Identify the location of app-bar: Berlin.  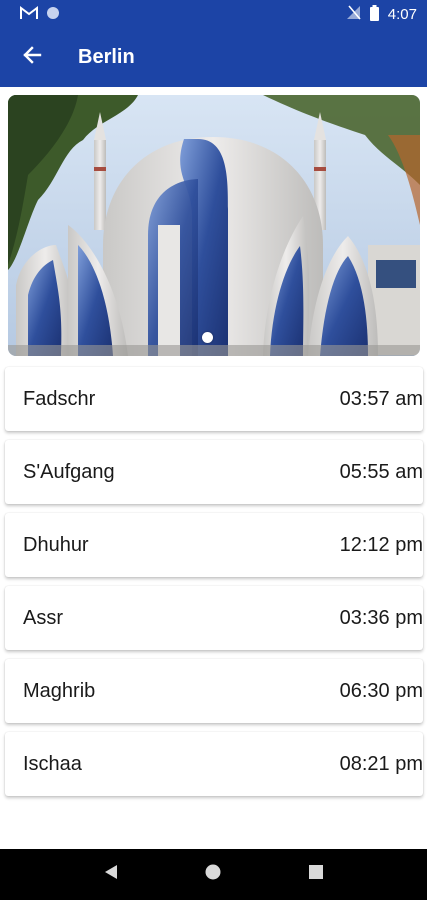
(213, 57).